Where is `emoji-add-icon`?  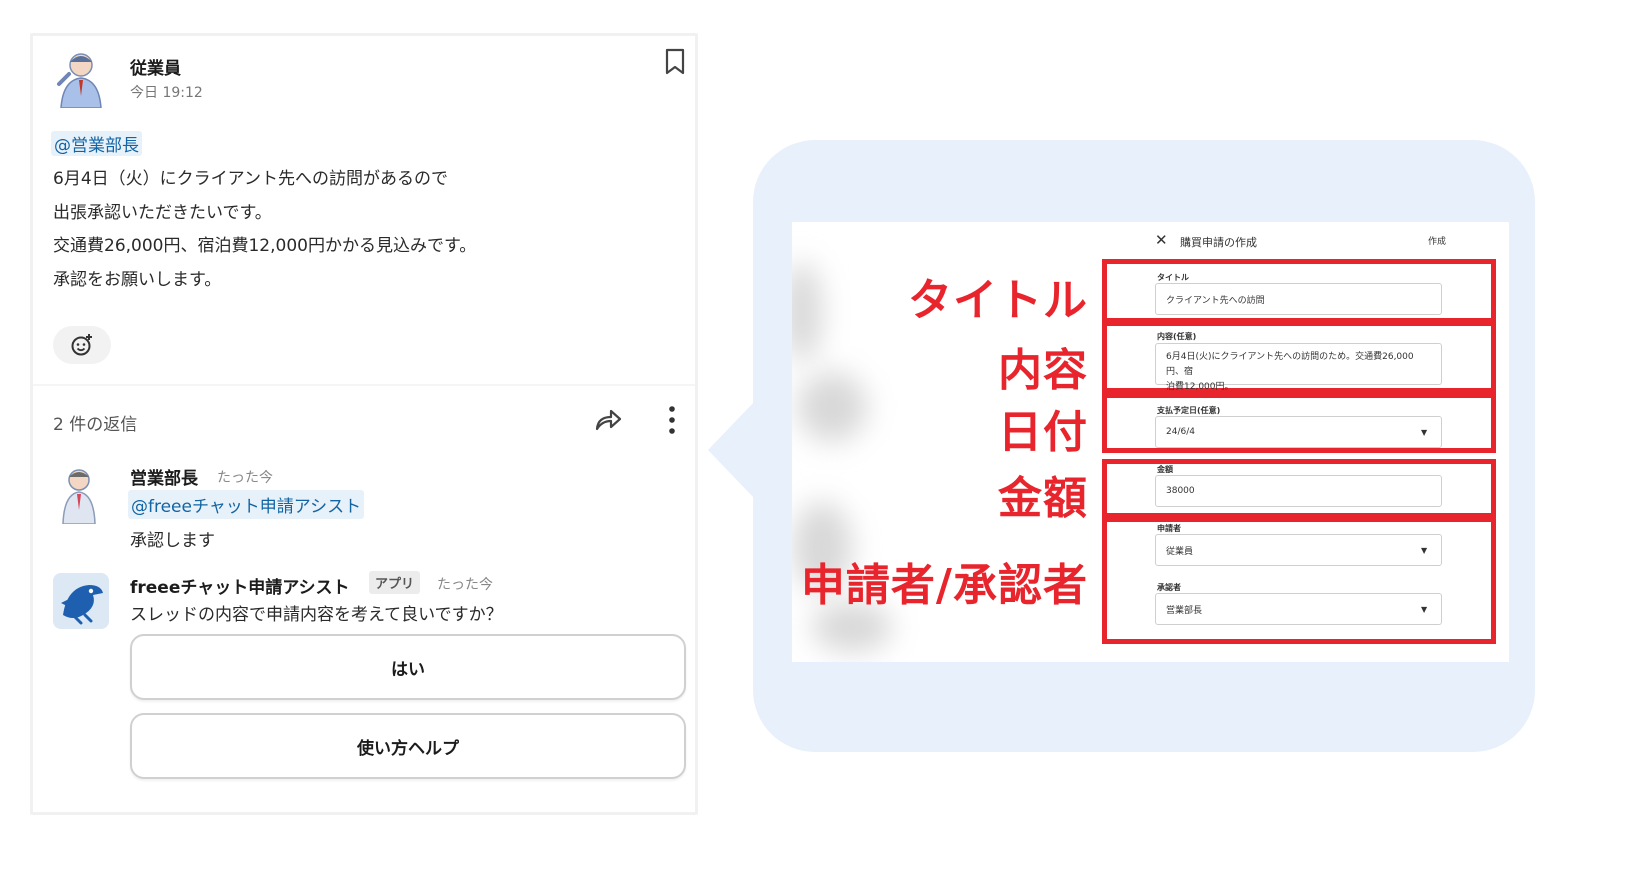
emoji-add-icon is located at coordinates (81, 345).